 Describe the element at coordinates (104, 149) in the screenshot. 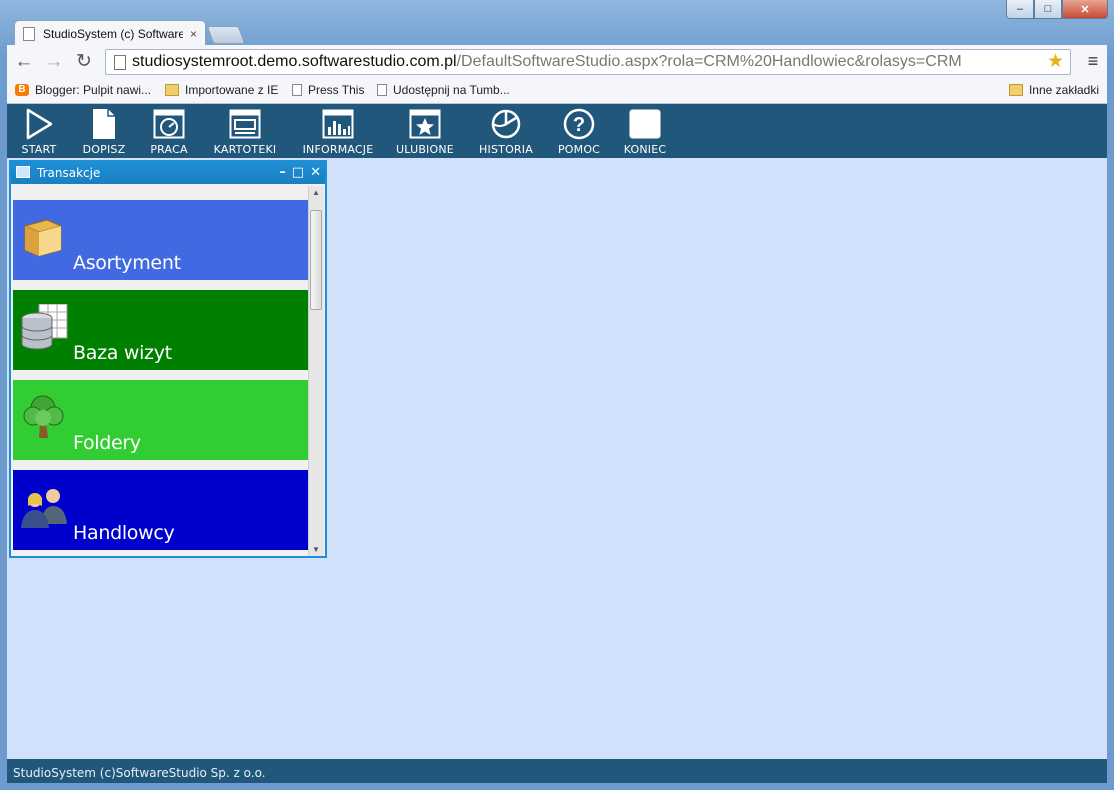

I see `dopisz-label: DOPISZ` at that location.